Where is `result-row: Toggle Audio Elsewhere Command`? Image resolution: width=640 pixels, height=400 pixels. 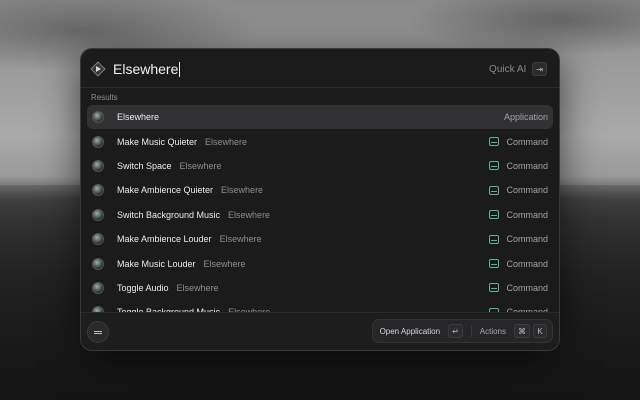
result-row: Toggle Audio Elsewhere Command is located at coordinates (320, 288).